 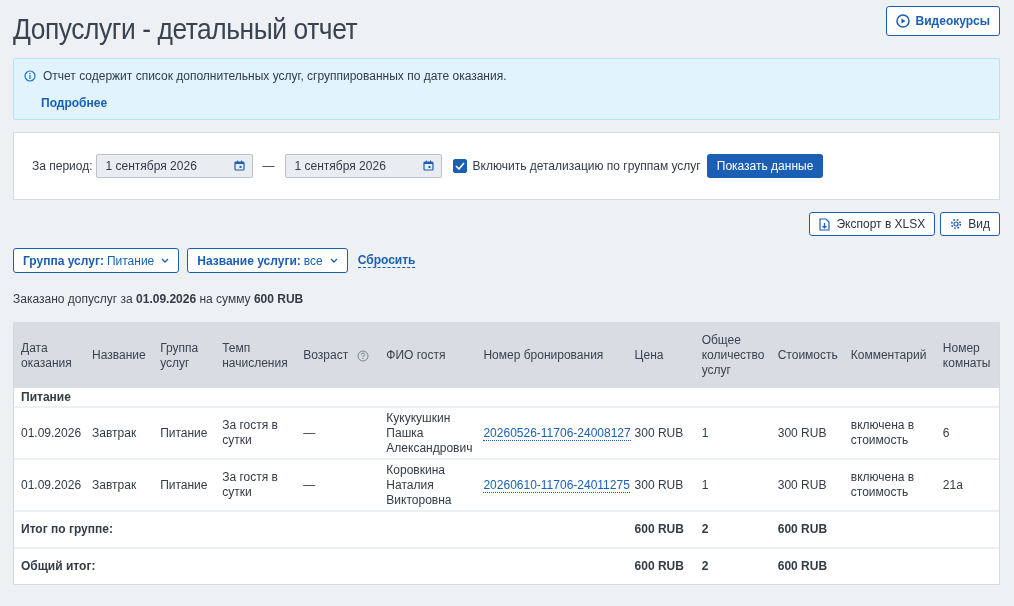 What do you see at coordinates (47, 355) in the screenshot?
I see `column-header: Дата оказания` at bounding box center [47, 355].